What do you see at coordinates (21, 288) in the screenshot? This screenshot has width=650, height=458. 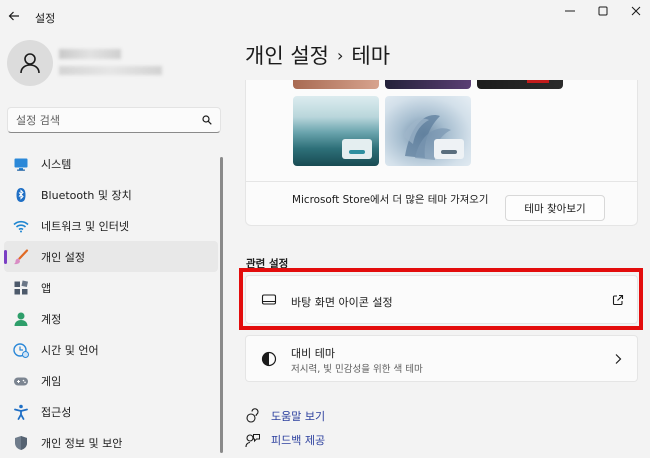 I see `apps-icon` at bounding box center [21, 288].